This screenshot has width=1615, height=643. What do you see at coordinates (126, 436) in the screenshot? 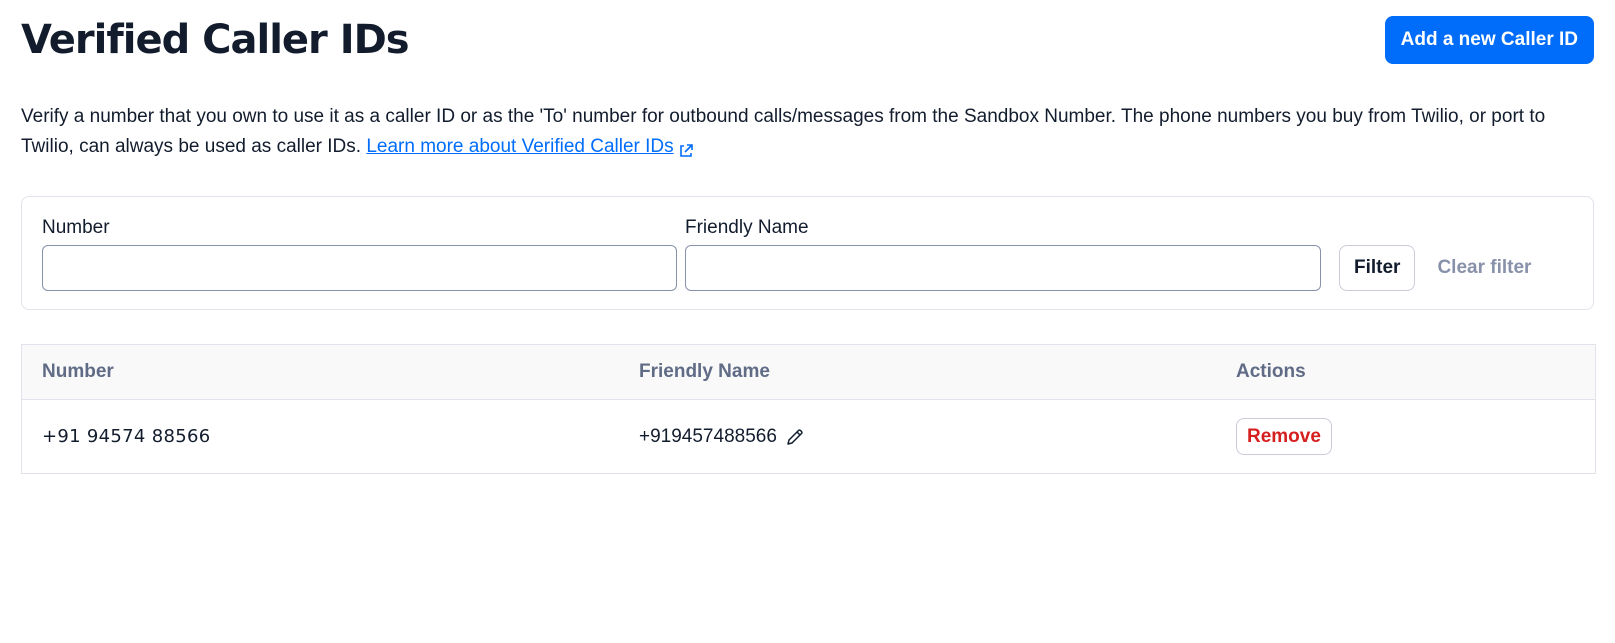
I see `caller-id-number: +91 94574 88566` at bounding box center [126, 436].